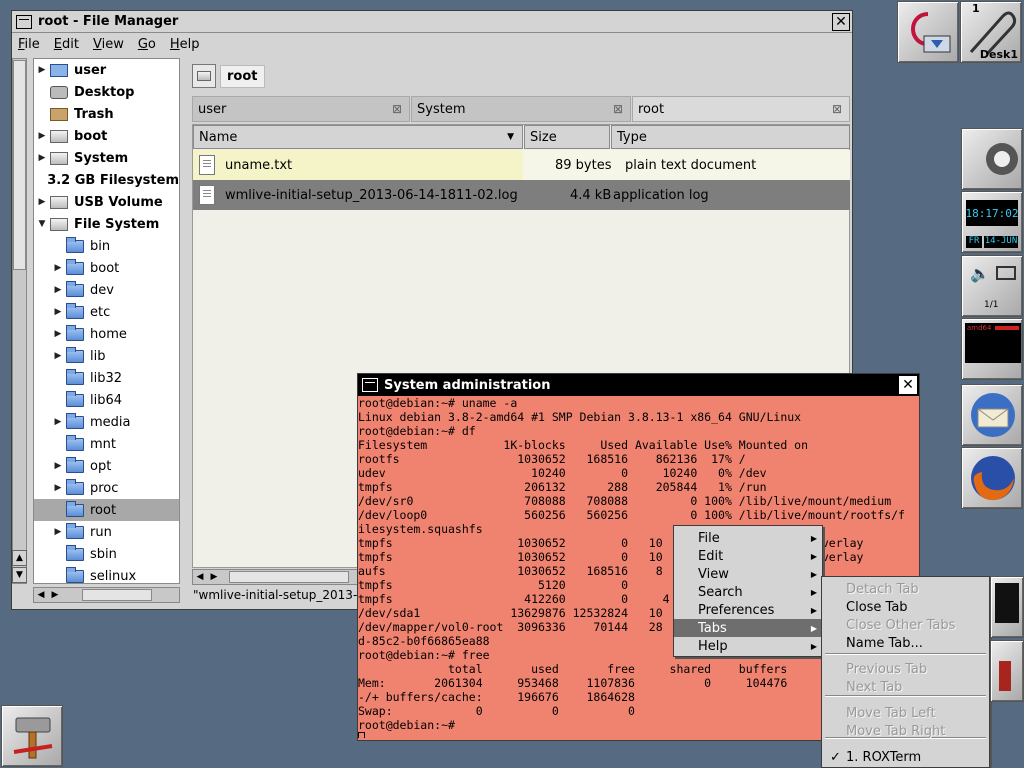  Describe the element at coordinates (562, 487) in the screenshot. I see `terminal-line: tmpfs 206132 288 205844 1% /run` at that location.